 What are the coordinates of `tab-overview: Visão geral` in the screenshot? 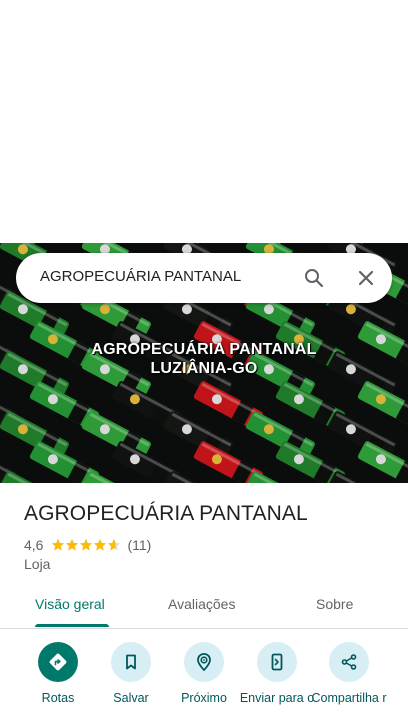 It's located at (70, 604).